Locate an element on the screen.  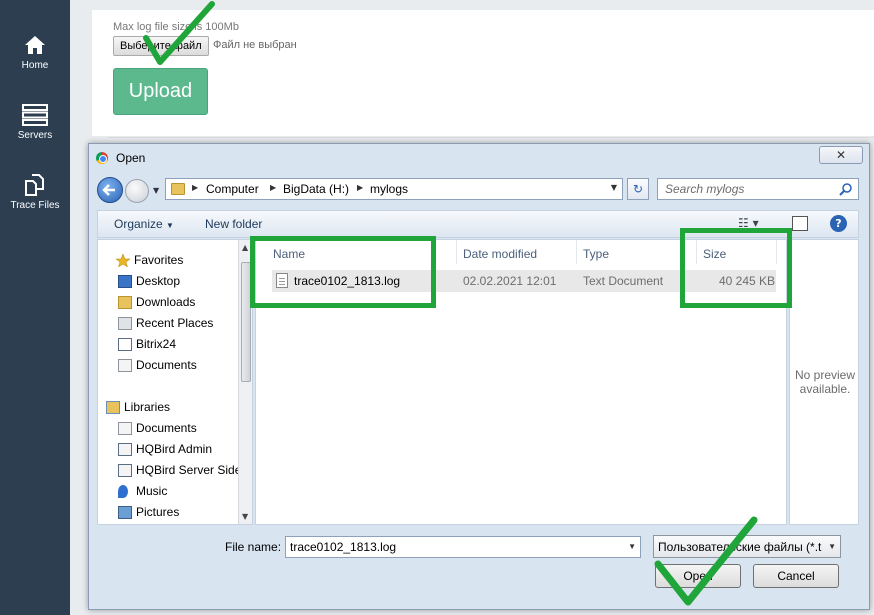
sidebar-item-label: Home is located at coordinates (35, 65).